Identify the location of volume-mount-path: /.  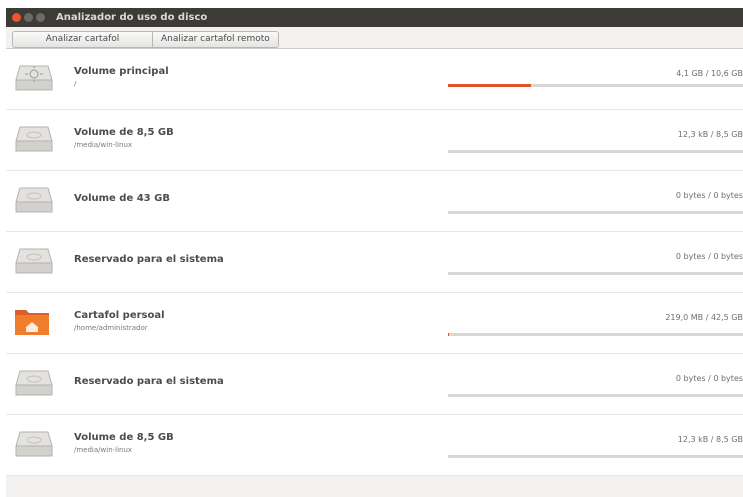
(75, 84).